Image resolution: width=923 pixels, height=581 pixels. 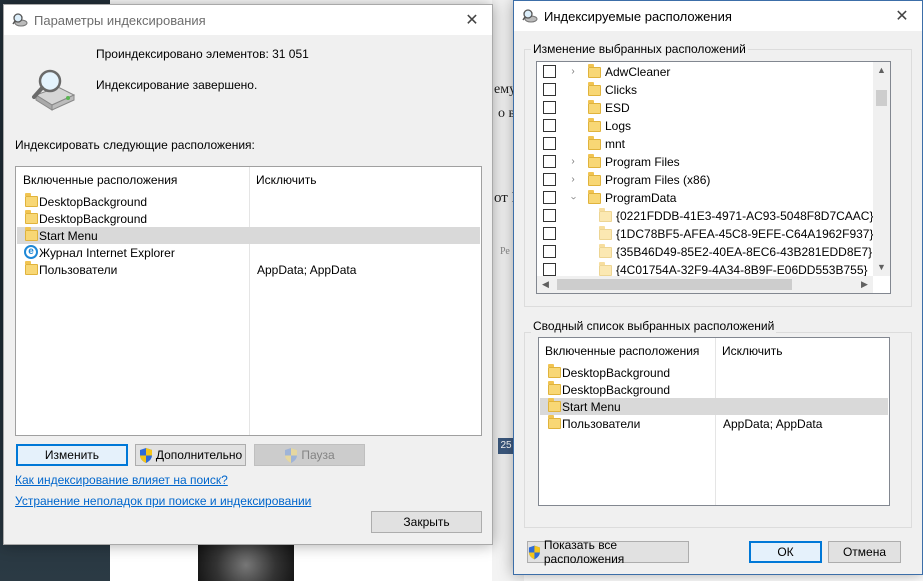 What do you see at coordinates (706, 234) in the screenshot?
I see `tree-item: {1DC78BF5-AFEA-45C8-9EFE-C64A1962F937}` at bounding box center [706, 234].